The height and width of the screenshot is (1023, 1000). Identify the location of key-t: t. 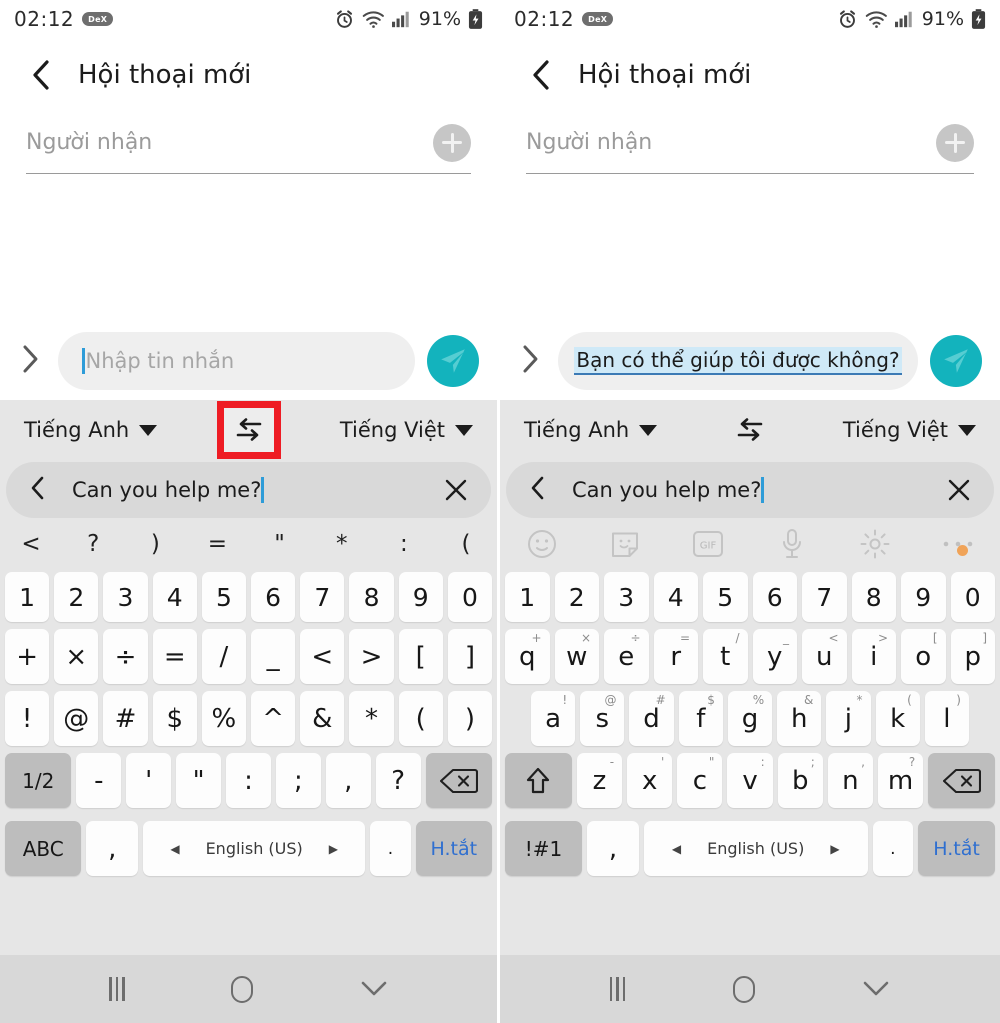
(725, 656).